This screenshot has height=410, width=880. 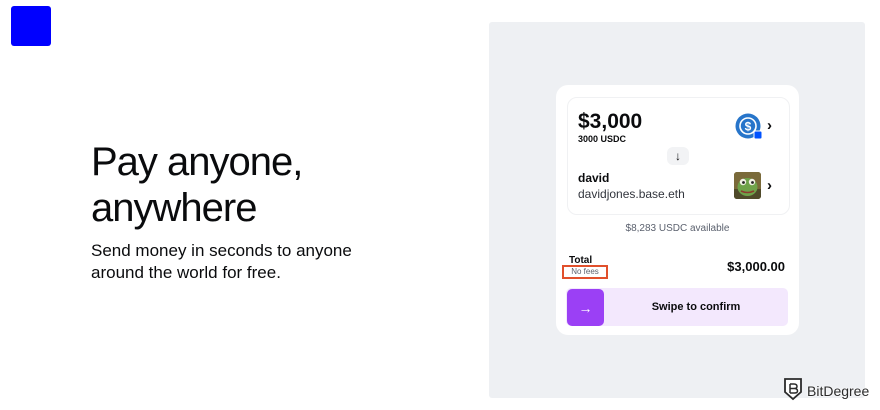 What do you see at coordinates (602, 139) in the screenshot?
I see `send-amount-token: 3000 USDC` at bounding box center [602, 139].